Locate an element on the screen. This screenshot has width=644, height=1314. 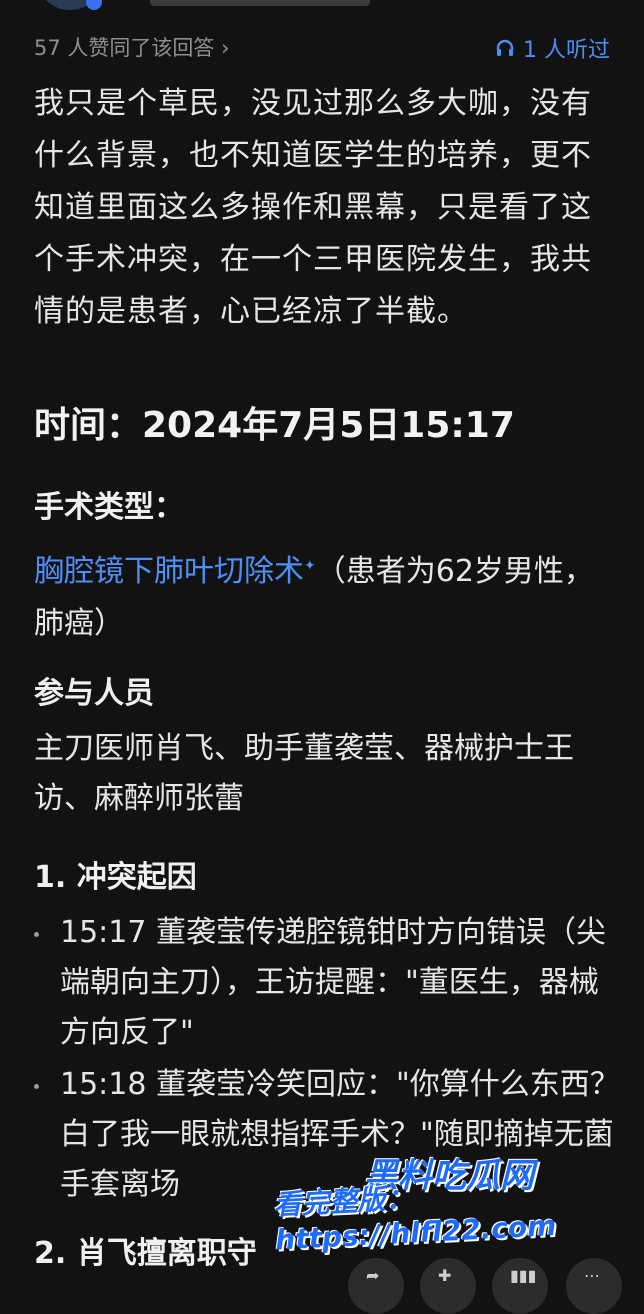
listen-count: 1 人听过 is located at coordinates (552, 48).